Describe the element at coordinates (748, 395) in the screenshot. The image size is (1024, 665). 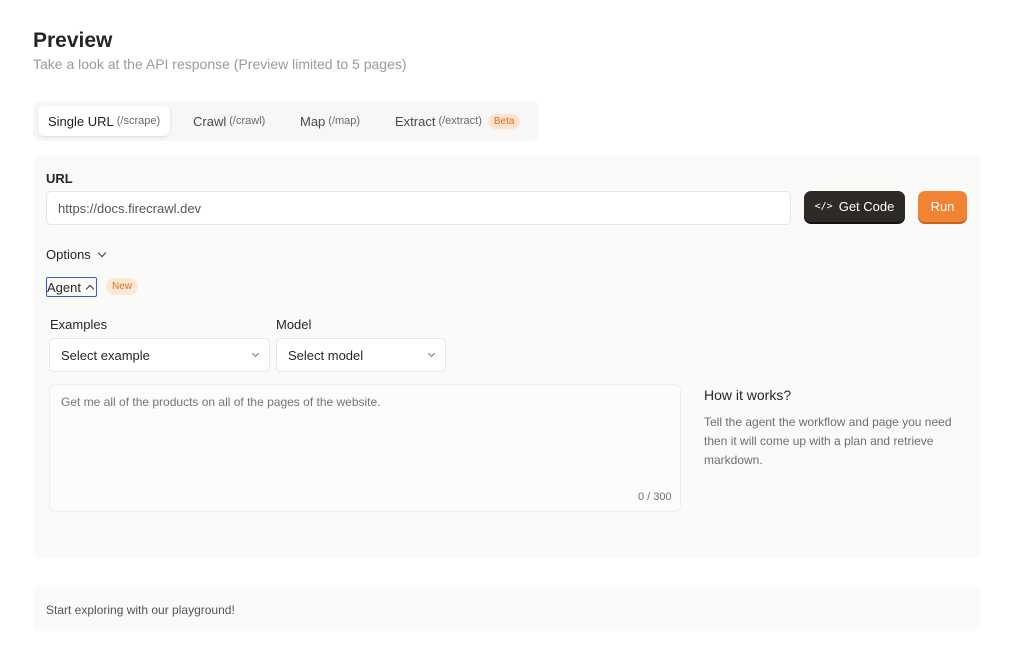
I see `how-it-works-title: How it works?` at that location.